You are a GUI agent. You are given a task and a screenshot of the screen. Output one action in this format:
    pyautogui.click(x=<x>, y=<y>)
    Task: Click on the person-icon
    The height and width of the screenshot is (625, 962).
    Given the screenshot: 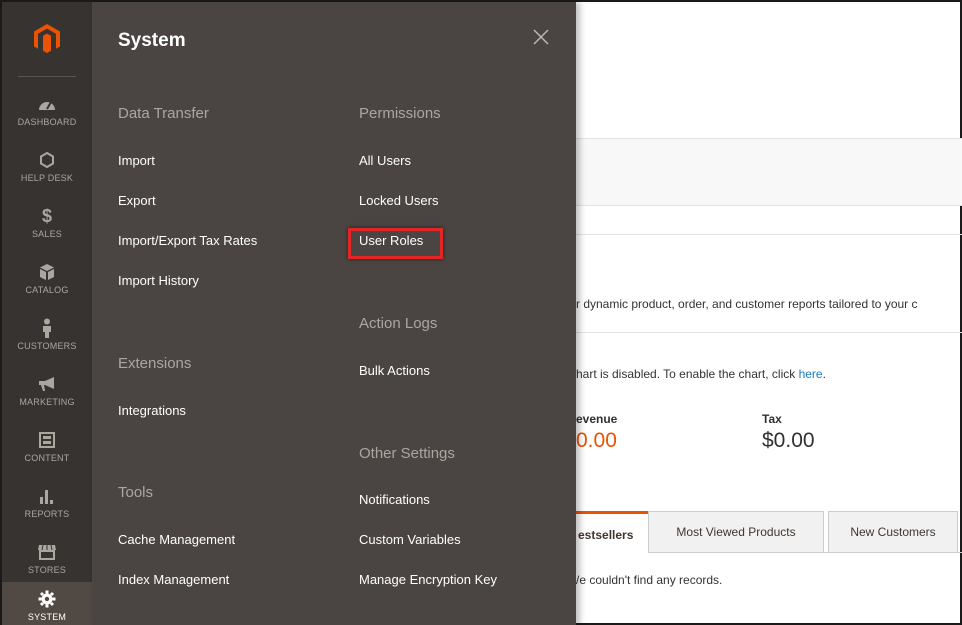 What is the action you would take?
    pyautogui.click(x=47, y=328)
    